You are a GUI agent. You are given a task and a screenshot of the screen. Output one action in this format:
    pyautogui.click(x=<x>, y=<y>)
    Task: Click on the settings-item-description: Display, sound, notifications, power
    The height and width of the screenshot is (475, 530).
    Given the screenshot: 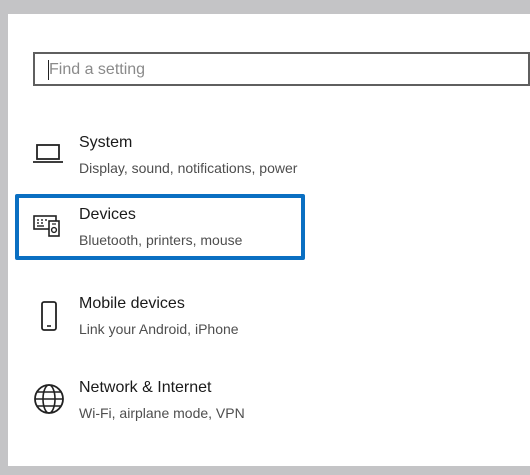 What is the action you would take?
    pyautogui.click(x=188, y=168)
    